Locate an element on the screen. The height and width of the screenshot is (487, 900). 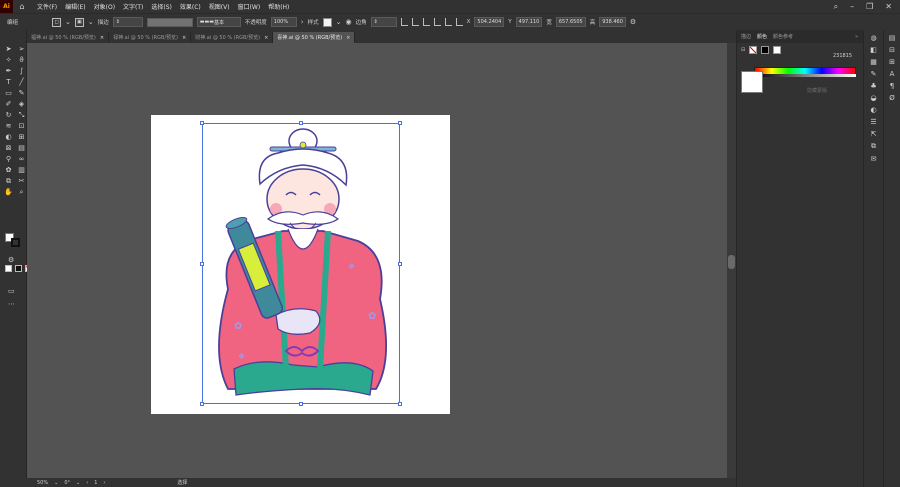
menu-file: 文件(F) is located at coordinates (47, 6).